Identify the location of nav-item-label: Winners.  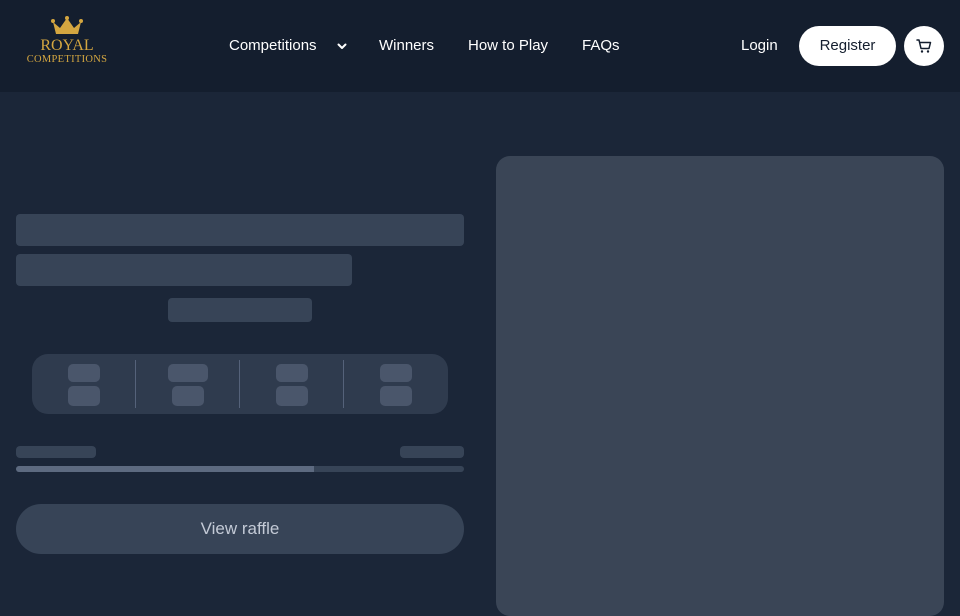
(407, 45).